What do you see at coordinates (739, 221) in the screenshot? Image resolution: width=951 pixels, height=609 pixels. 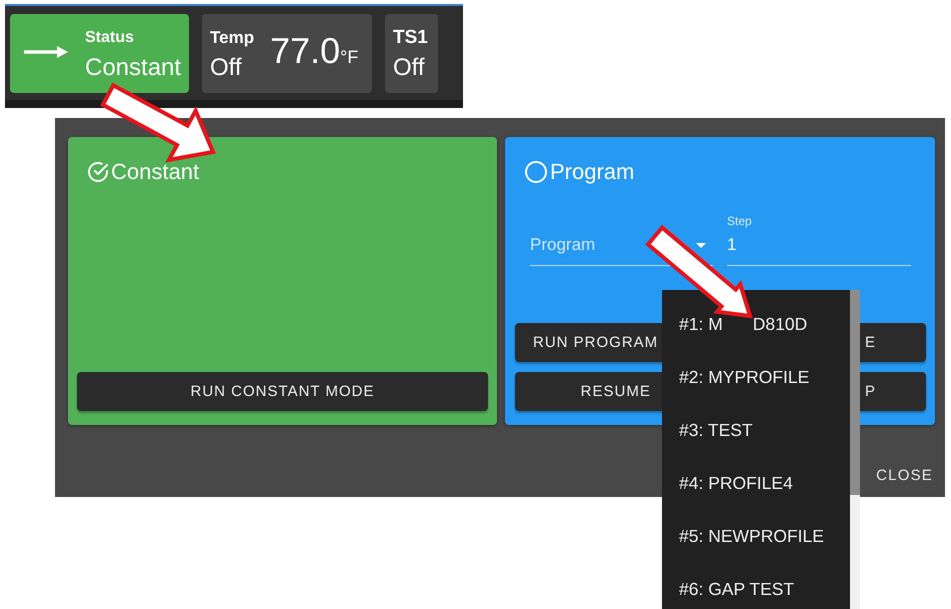 I see `field-label: Step` at bounding box center [739, 221].